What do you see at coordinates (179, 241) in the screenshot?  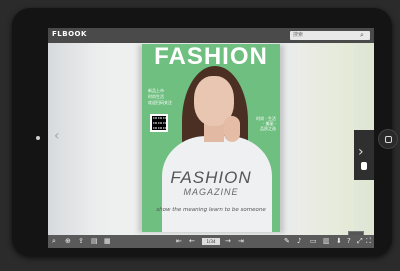 I see `first-page-icon: ⇤` at bounding box center [179, 241].